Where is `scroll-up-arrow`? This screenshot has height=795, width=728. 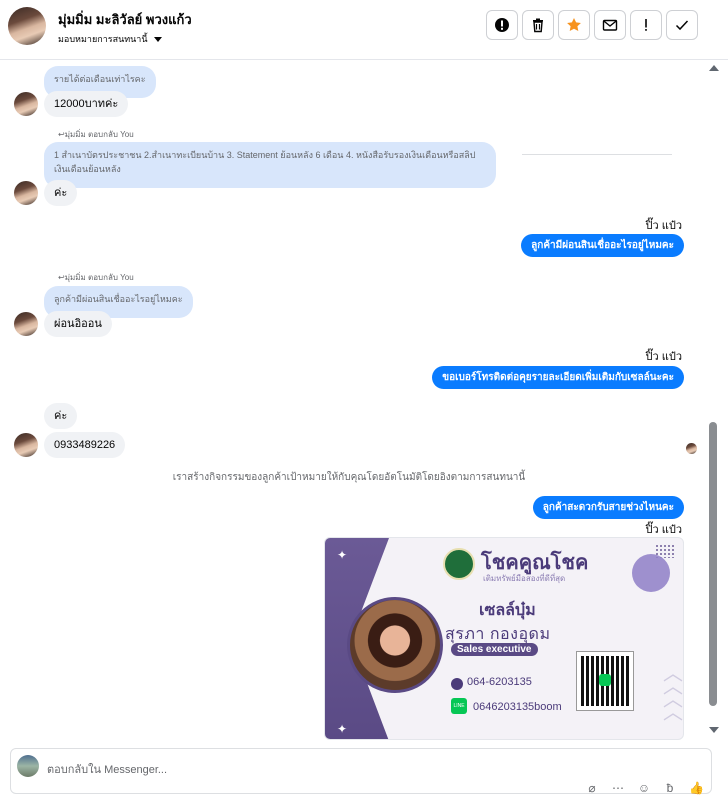 scroll-up-arrow is located at coordinates (714, 68).